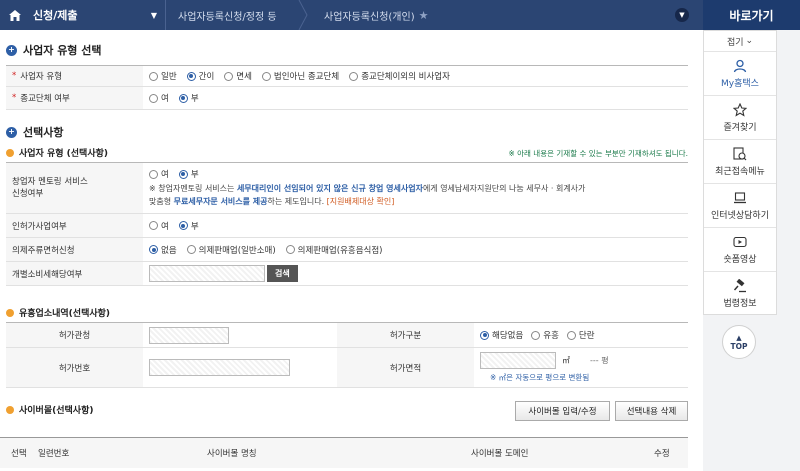 Image resolution: width=800 pixels, height=471 pixels. What do you see at coordinates (501, 335) in the screenshot?
I see `radio-not-applicable: 해당없음` at bounding box center [501, 335].